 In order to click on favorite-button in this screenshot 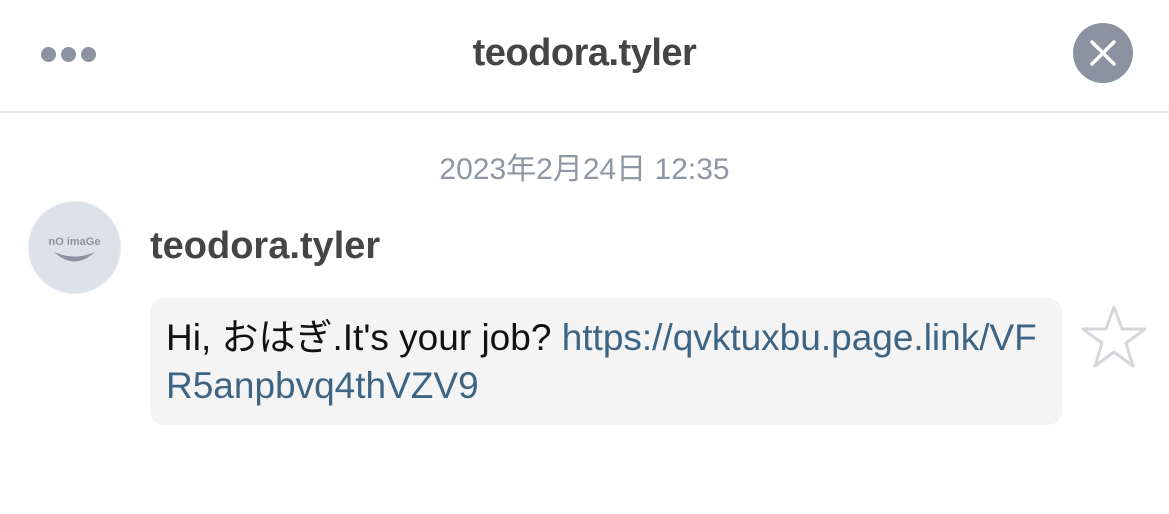, I will do `click(1114, 337)`.